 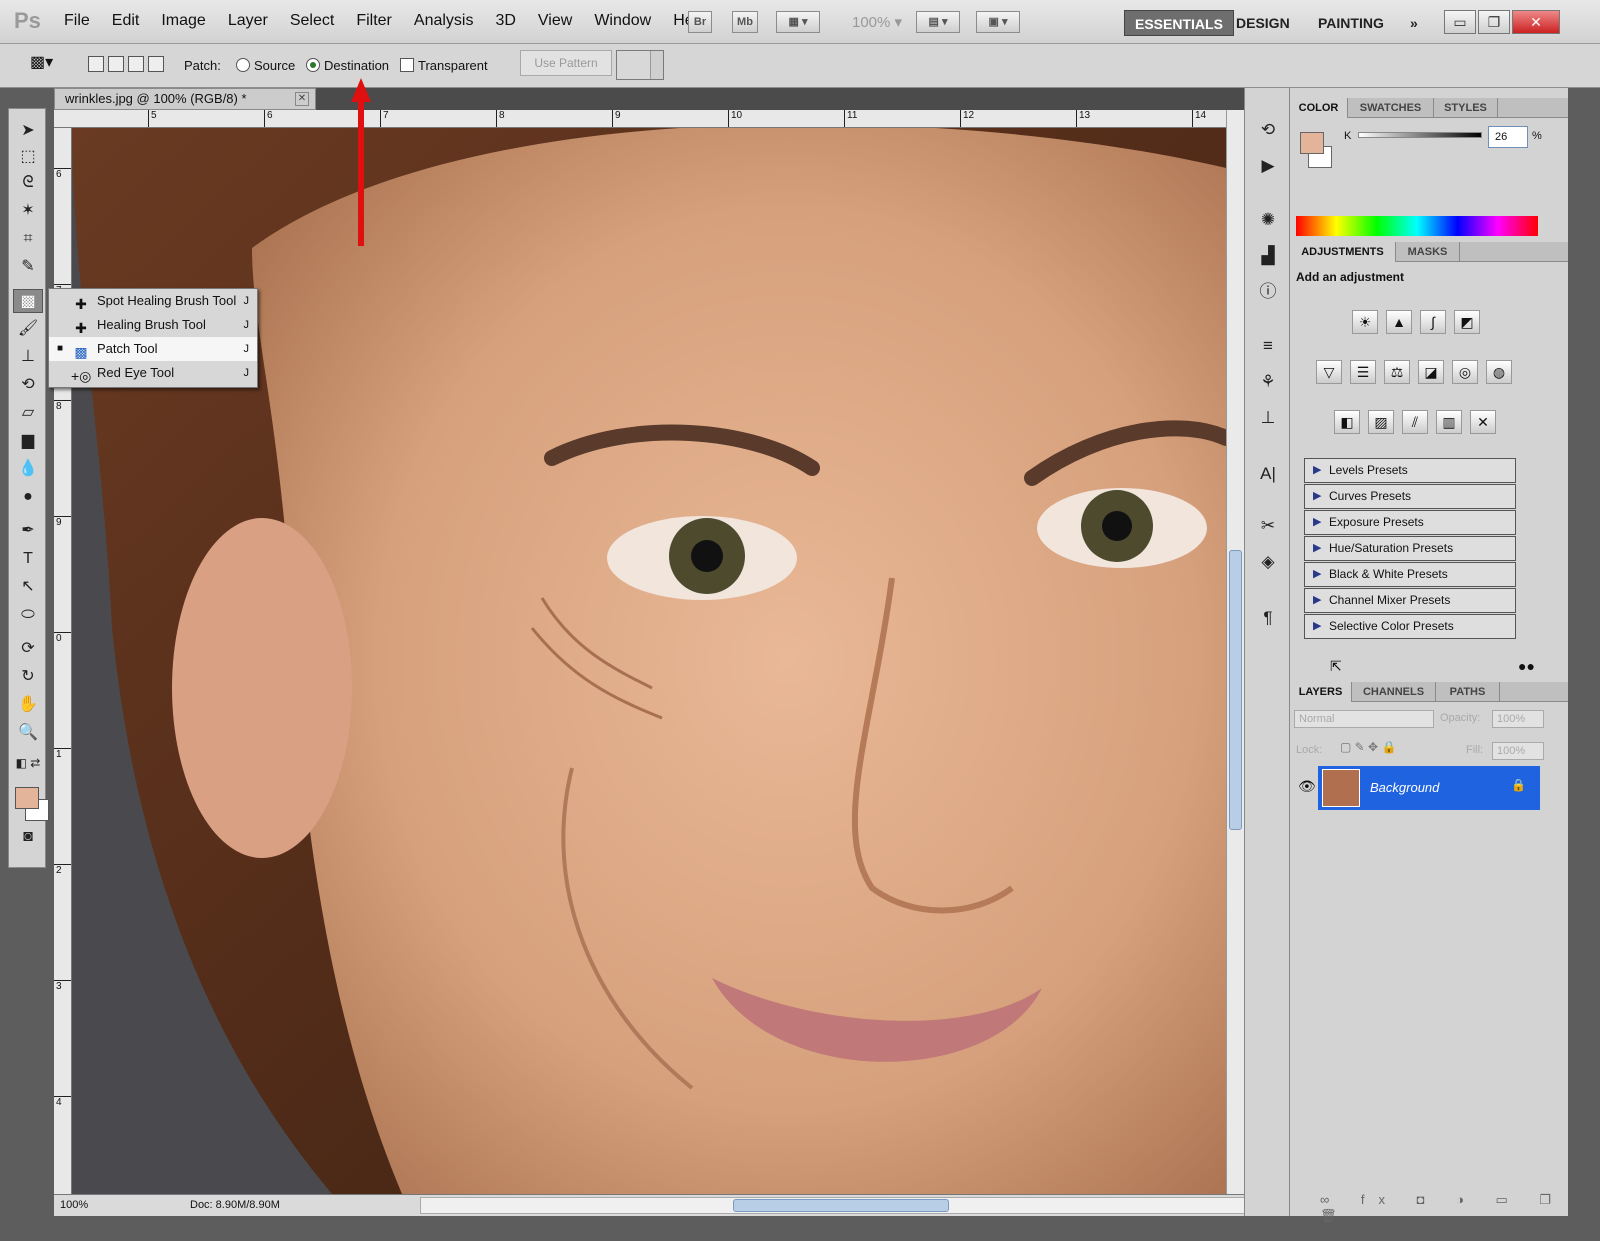 What do you see at coordinates (444, 21) in the screenshot?
I see `menu-analysis: Analysis` at bounding box center [444, 21].